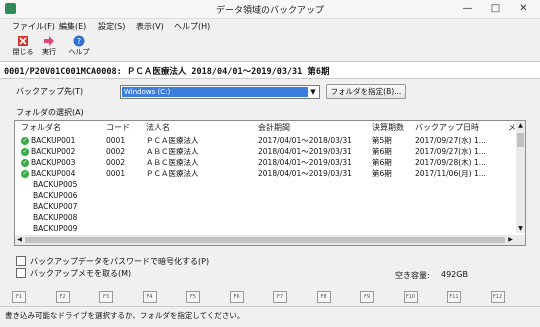 The width and height of the screenshot is (540, 327). I want to click on fkey-f6: F6, so click(236, 297).